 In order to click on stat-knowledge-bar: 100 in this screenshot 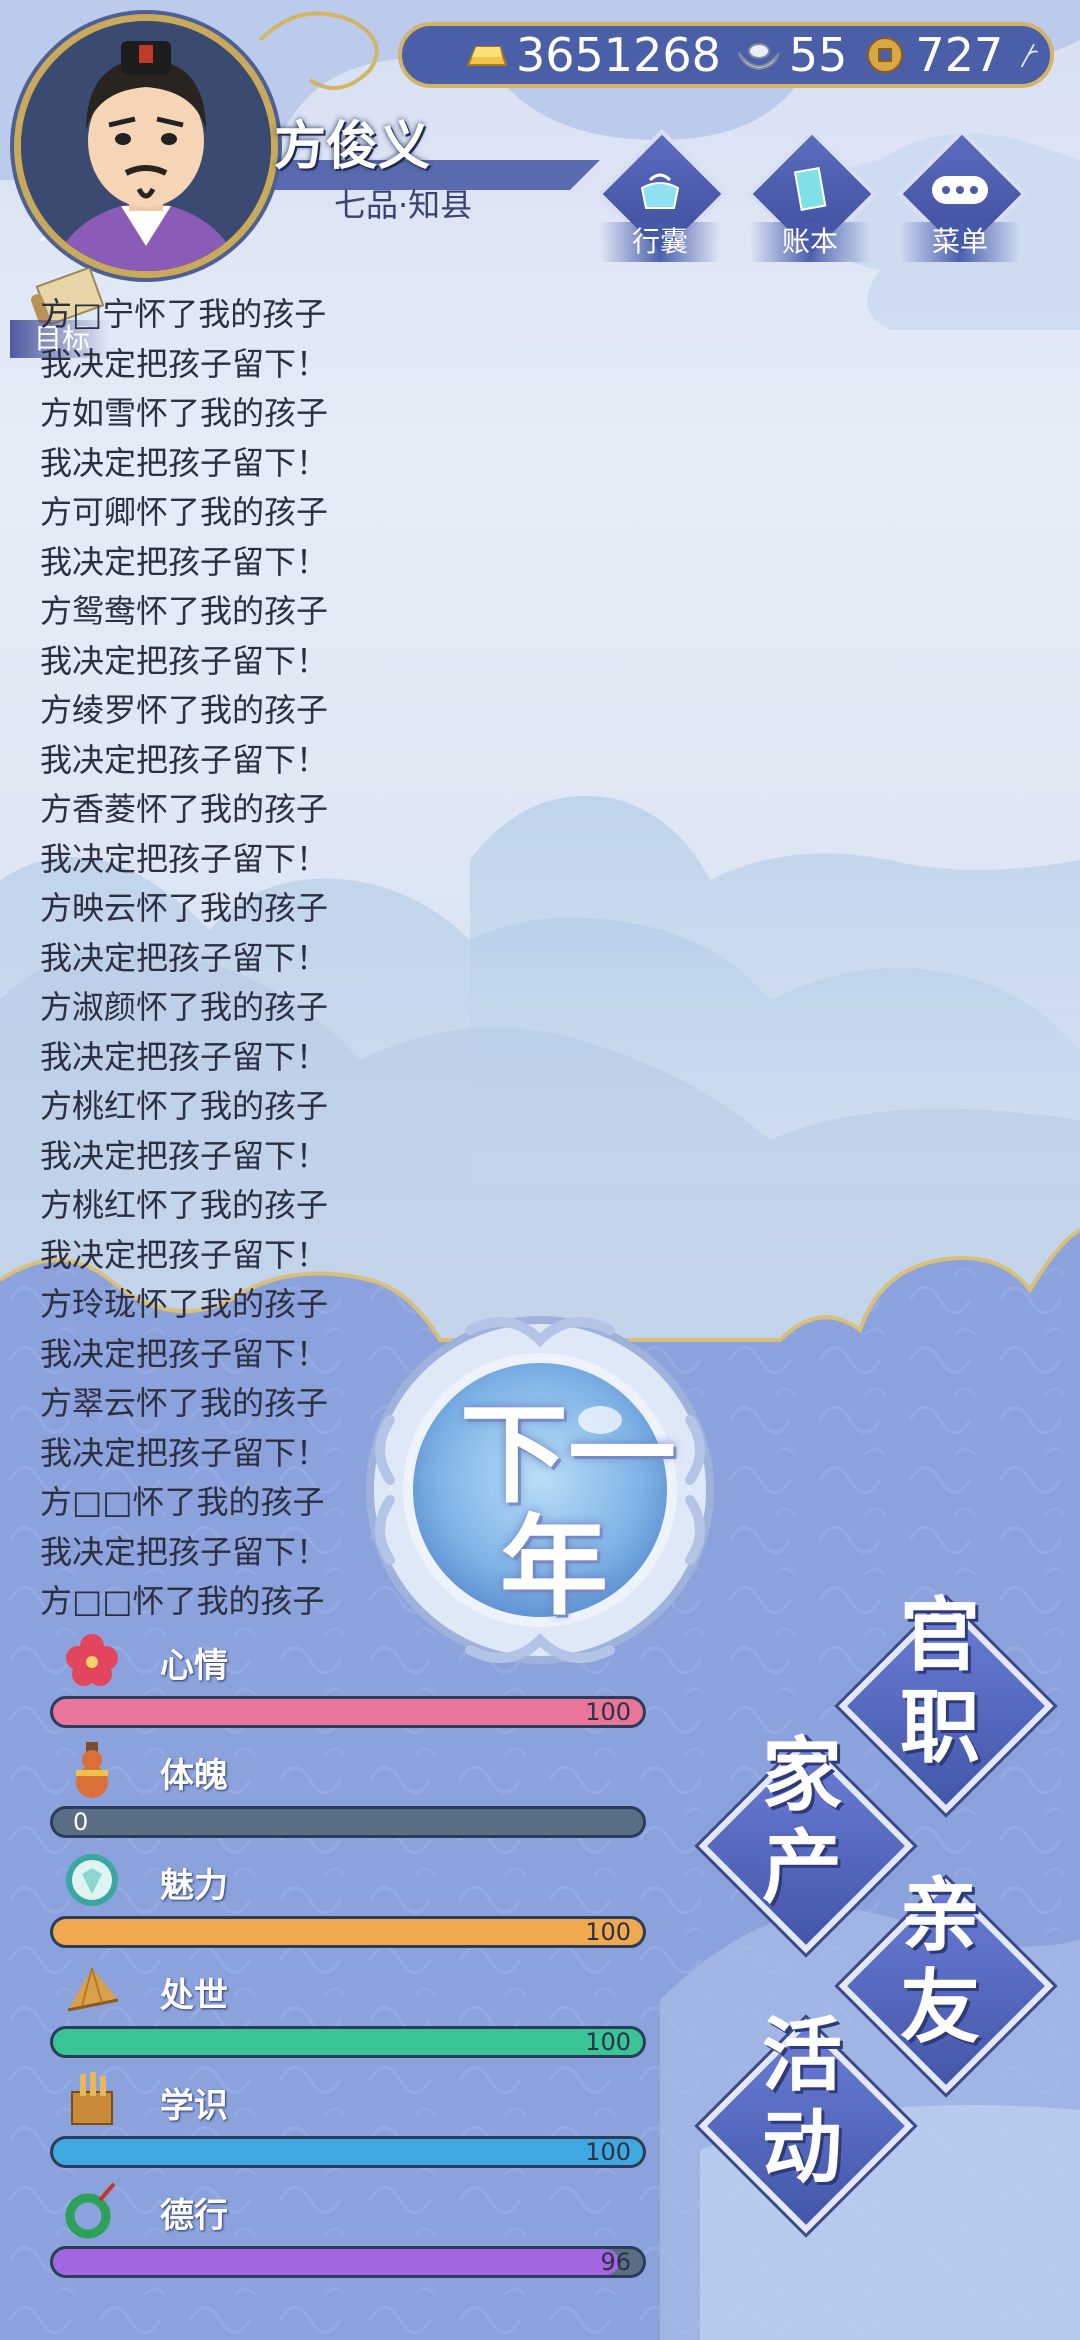, I will do `click(348, 2152)`.